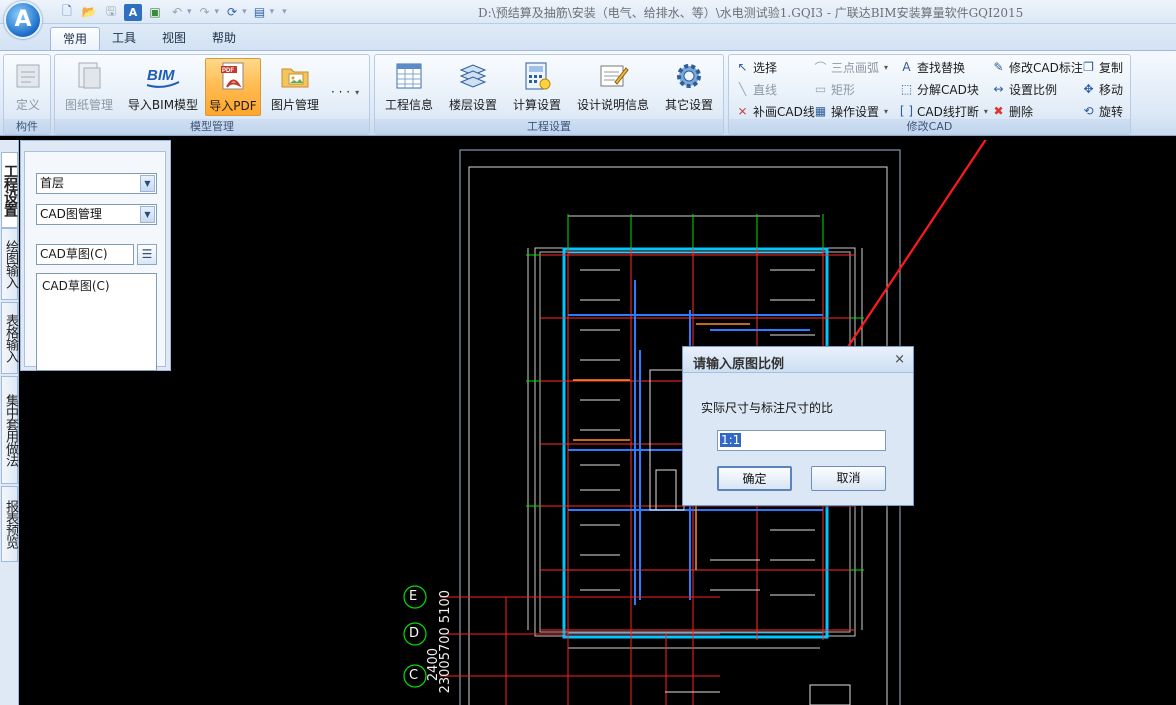 This screenshot has height=705, width=1176. I want to click on import-pdf-button: PDF 导入PDF, so click(233, 87).